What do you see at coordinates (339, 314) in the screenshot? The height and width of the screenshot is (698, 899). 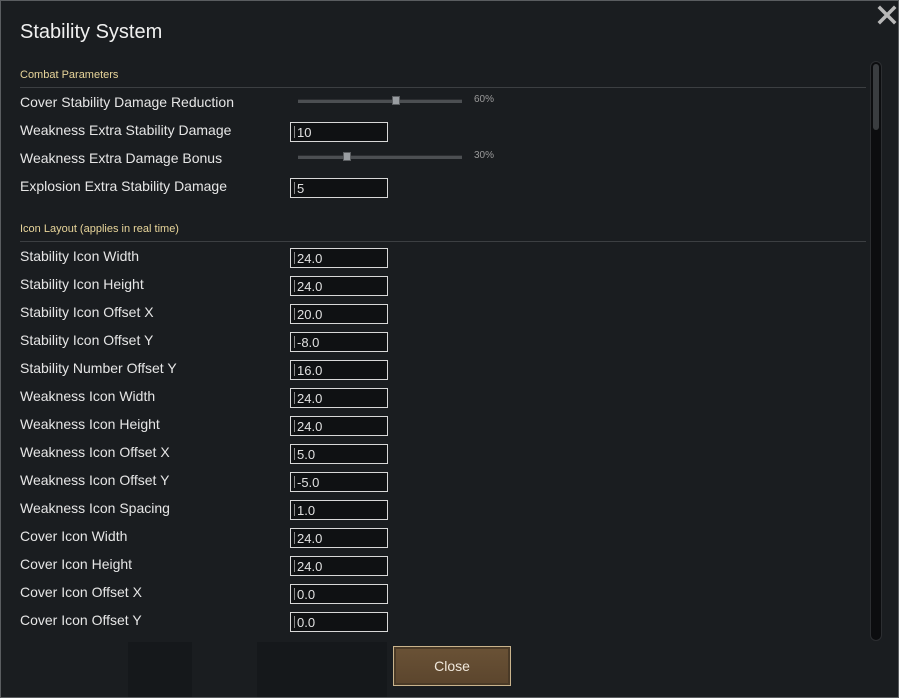 I see `field-input: 20.0` at bounding box center [339, 314].